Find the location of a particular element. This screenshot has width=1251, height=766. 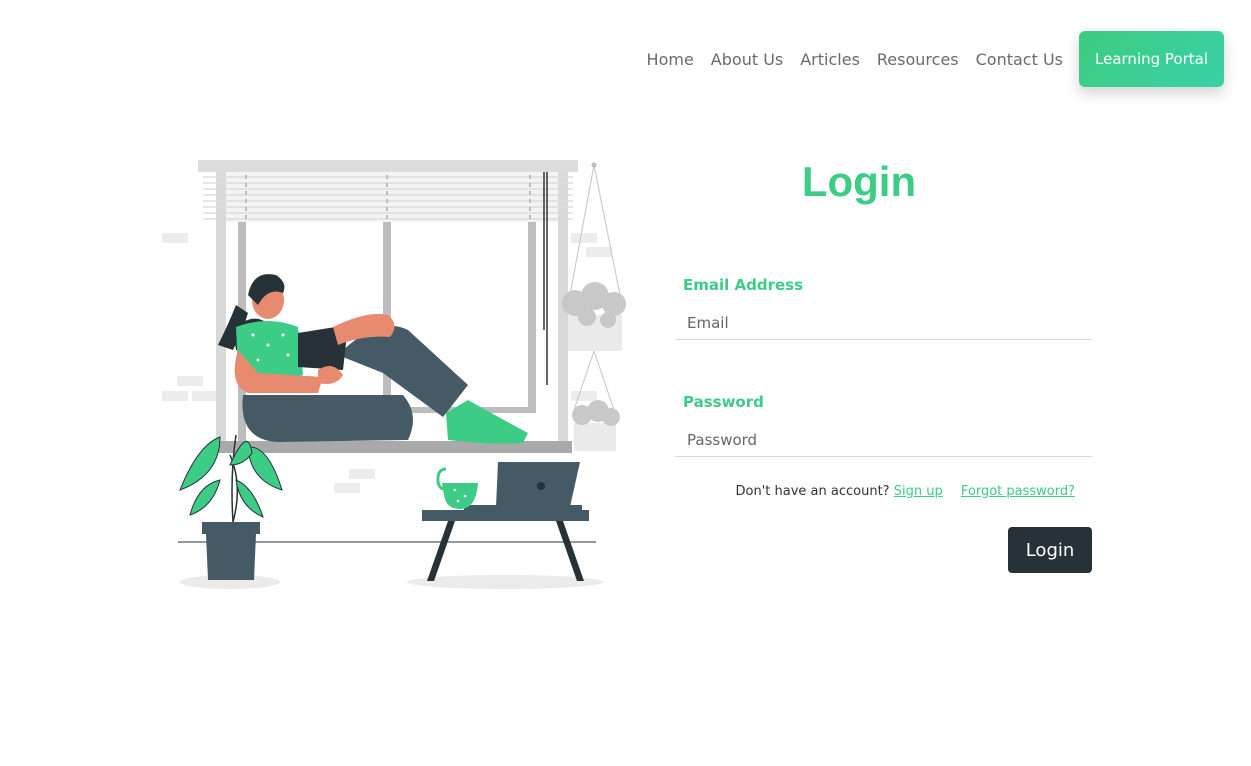

nav-articles-link: Articles is located at coordinates (830, 59).